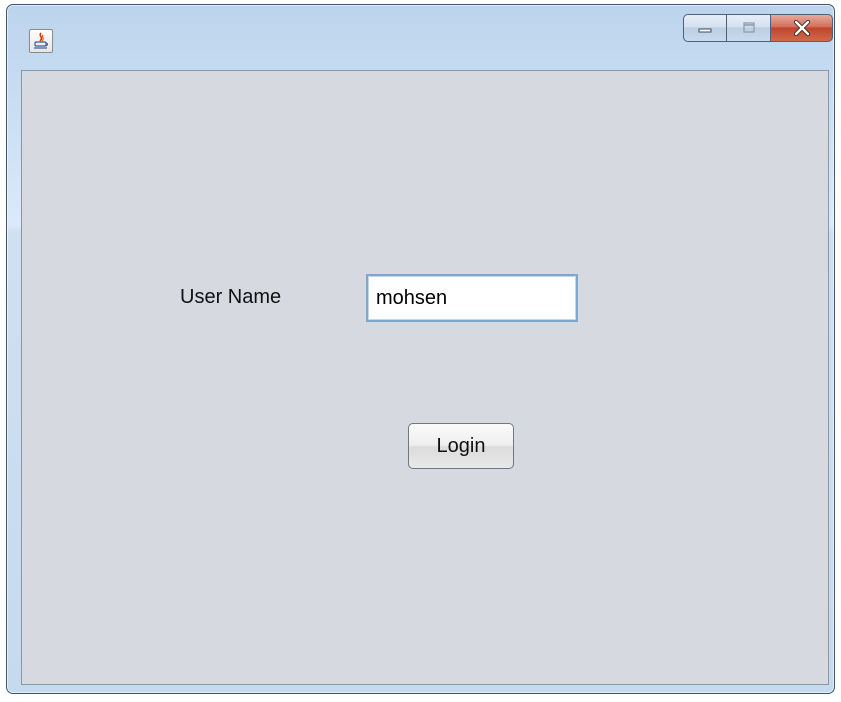 The width and height of the screenshot is (841, 702). Describe the element at coordinates (41, 41) in the screenshot. I see `java-cup-icon` at that location.